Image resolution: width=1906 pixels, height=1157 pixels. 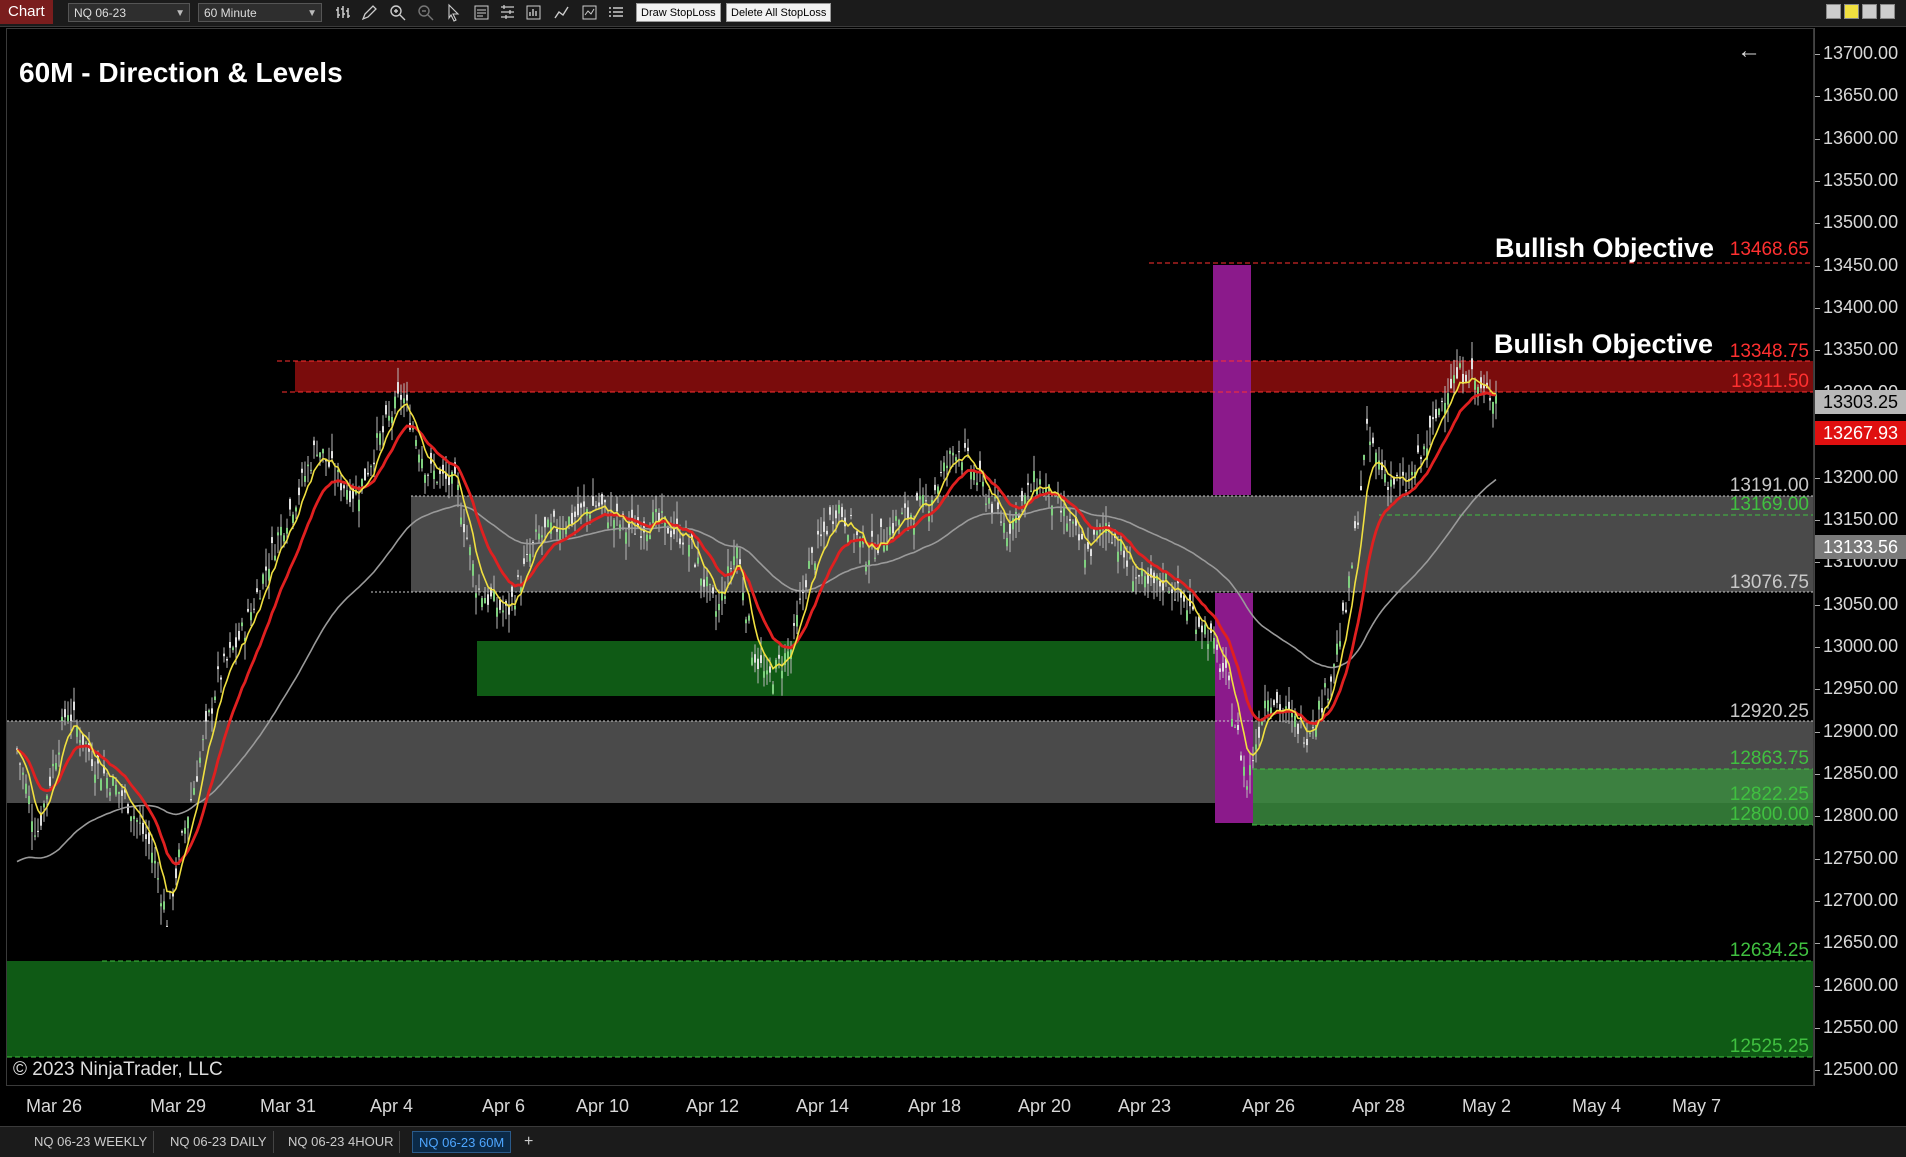 What do you see at coordinates (180, 13) in the screenshot?
I see `chevron-down-icon: ▼` at bounding box center [180, 13].